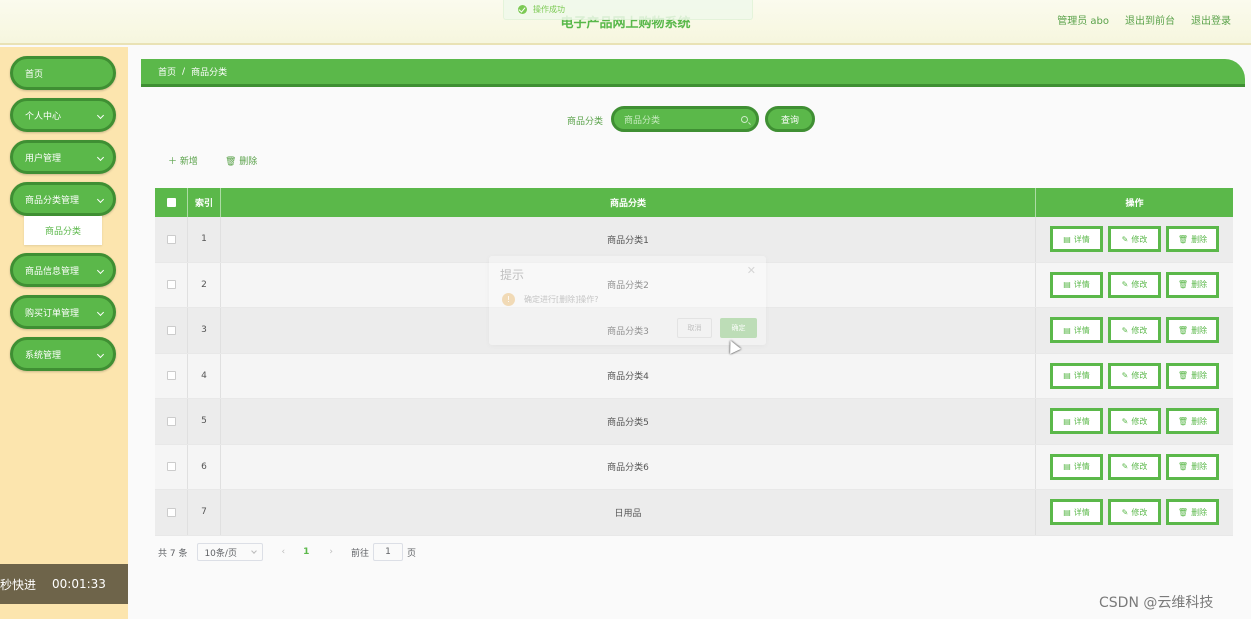  I want to click on goto-unit: 页, so click(411, 553).